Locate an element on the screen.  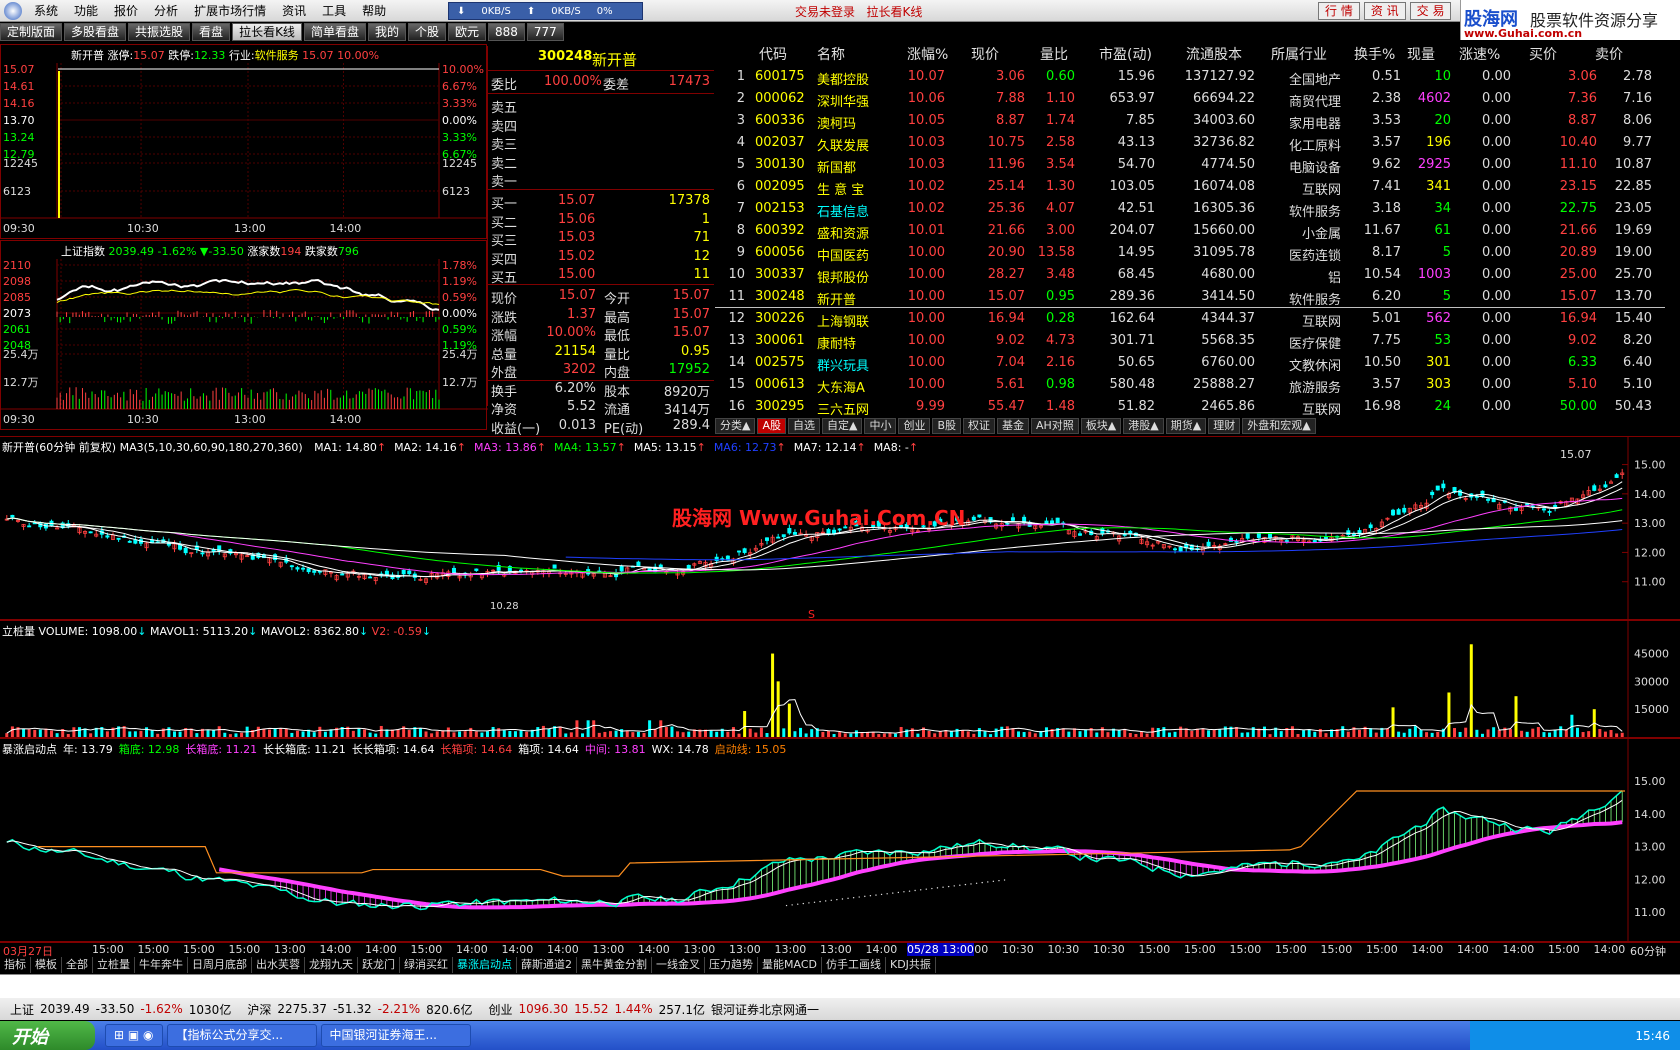
market-tab: 分类▲ is located at coordinates (735, 426).